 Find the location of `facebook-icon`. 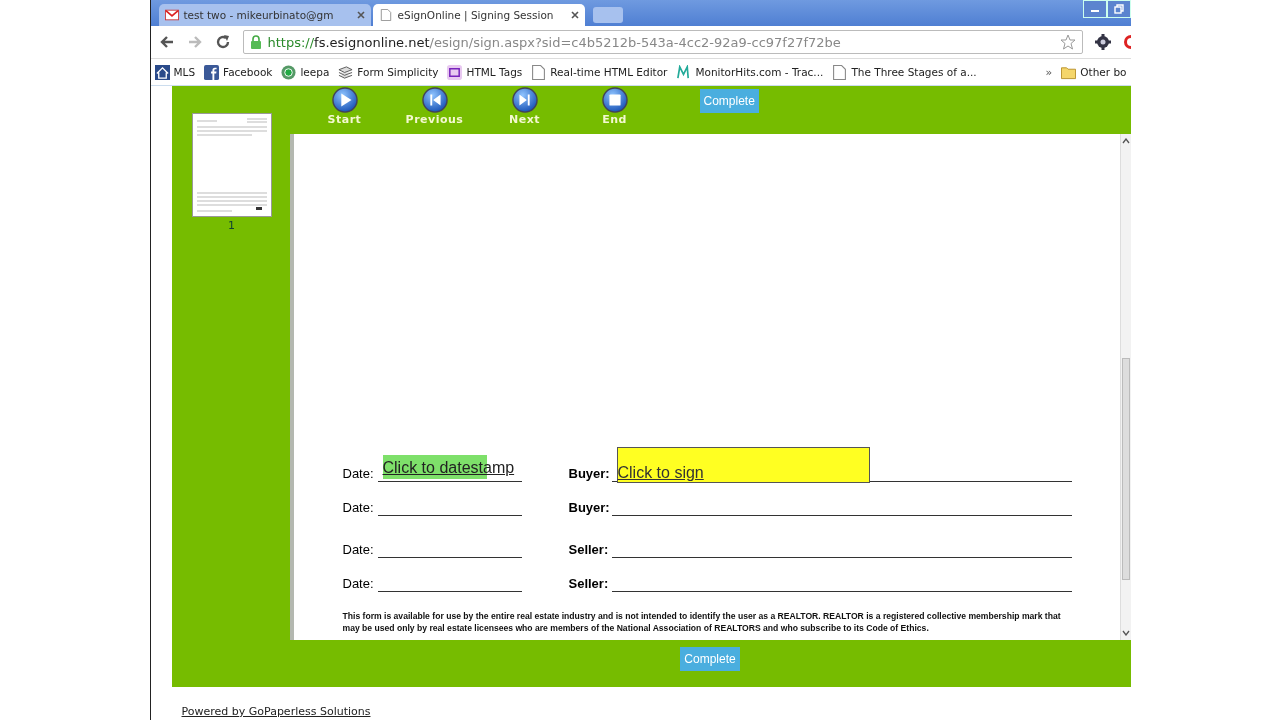

facebook-icon is located at coordinates (212, 72).